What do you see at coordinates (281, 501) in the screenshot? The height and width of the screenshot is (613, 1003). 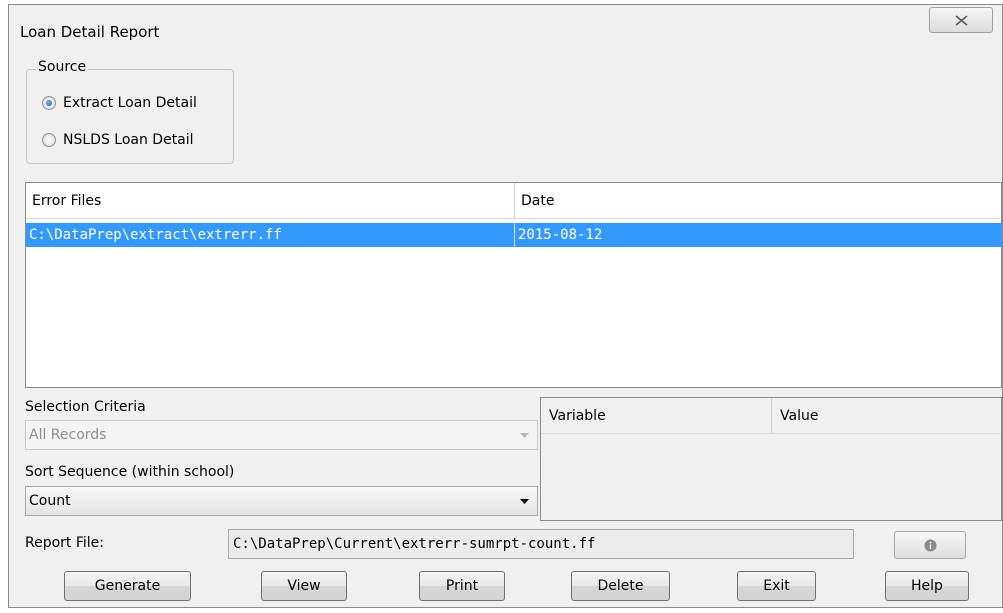 I see `sort-sequence-dropdown: Count` at bounding box center [281, 501].